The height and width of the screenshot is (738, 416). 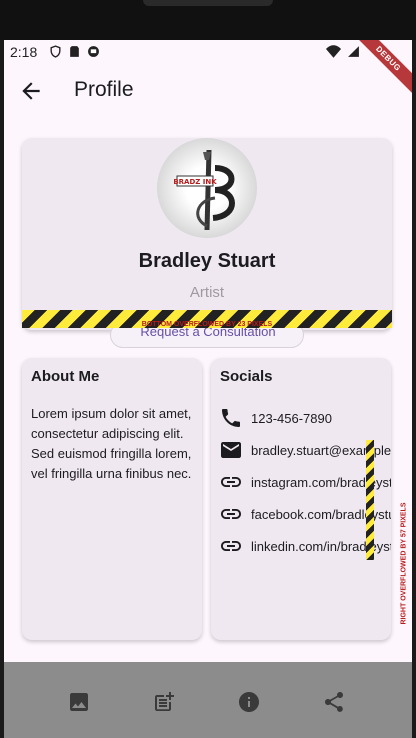 I want to click on device-frame-top, so click(x=208, y=20).